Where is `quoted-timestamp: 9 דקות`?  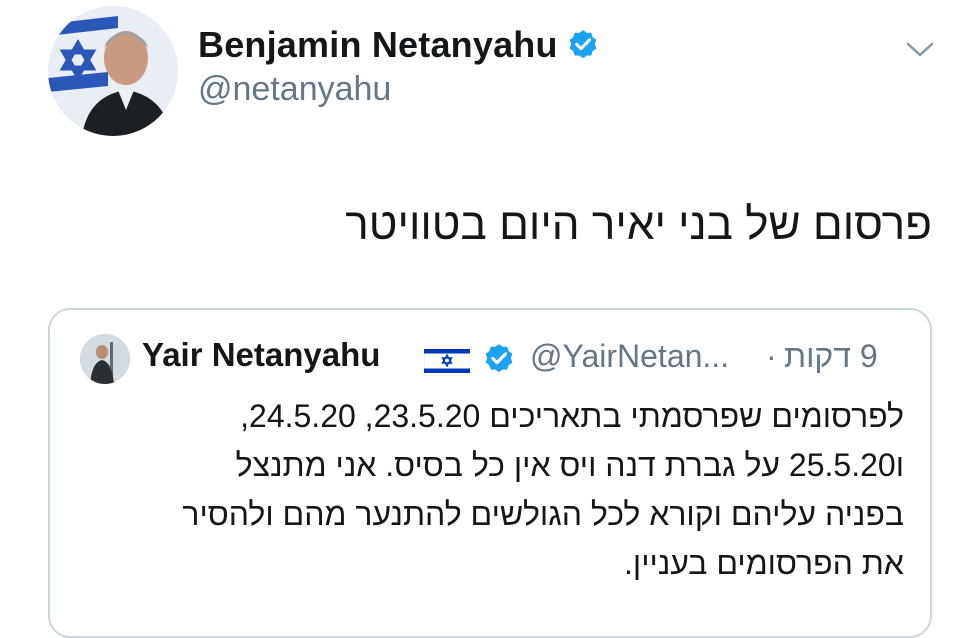 quoted-timestamp: 9 דקות is located at coordinates (840, 356).